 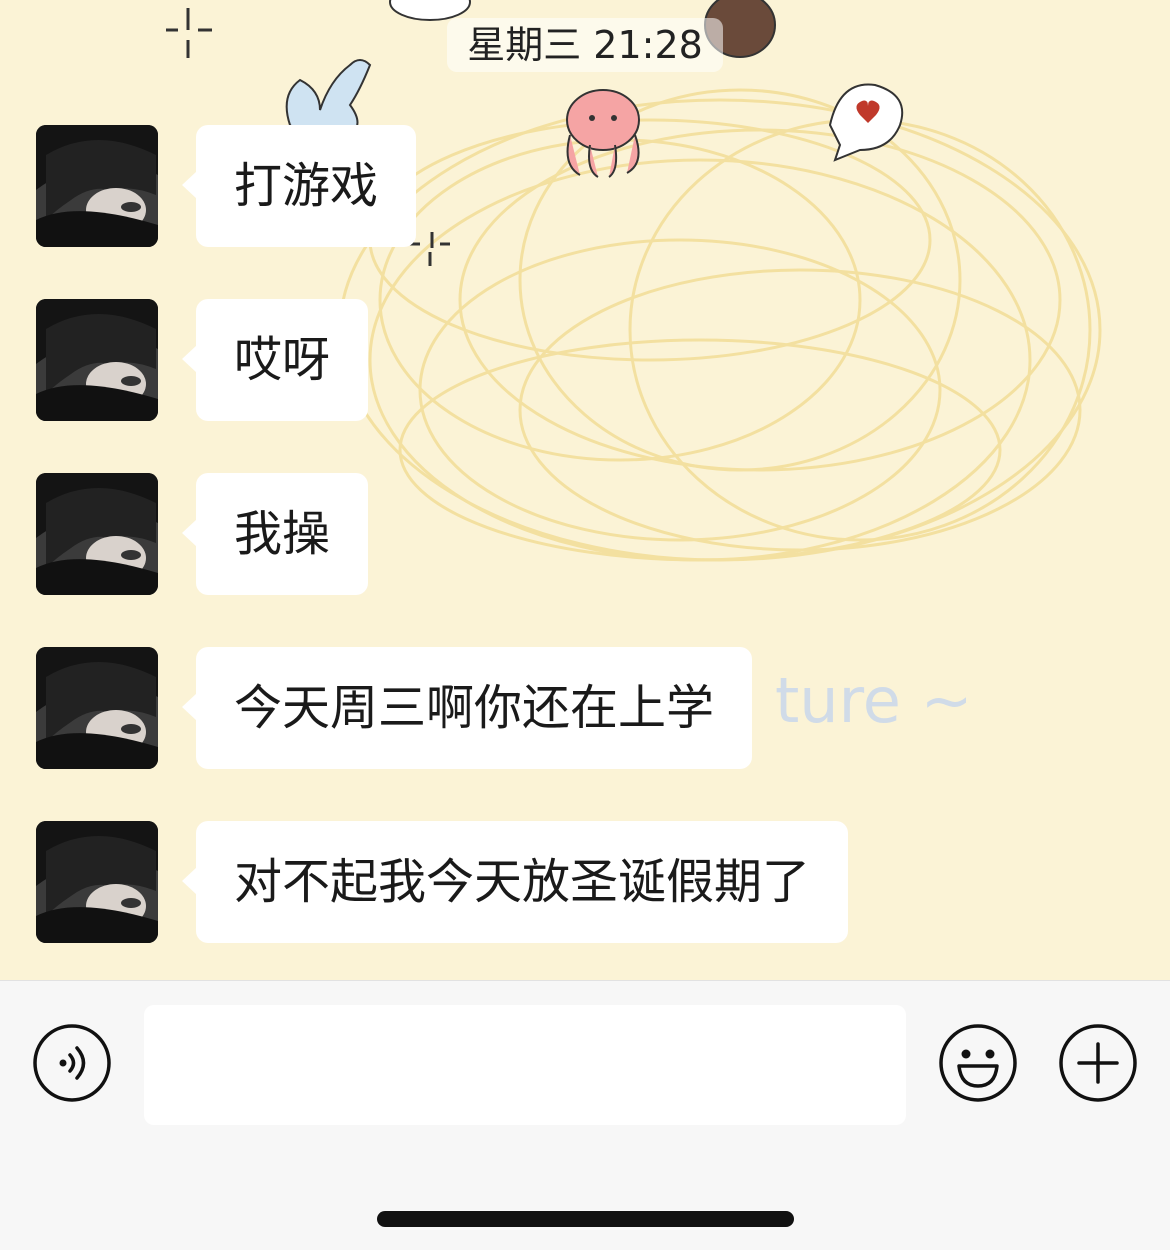 I want to click on message-timestamp: 星期三 21:28, so click(x=585, y=45).